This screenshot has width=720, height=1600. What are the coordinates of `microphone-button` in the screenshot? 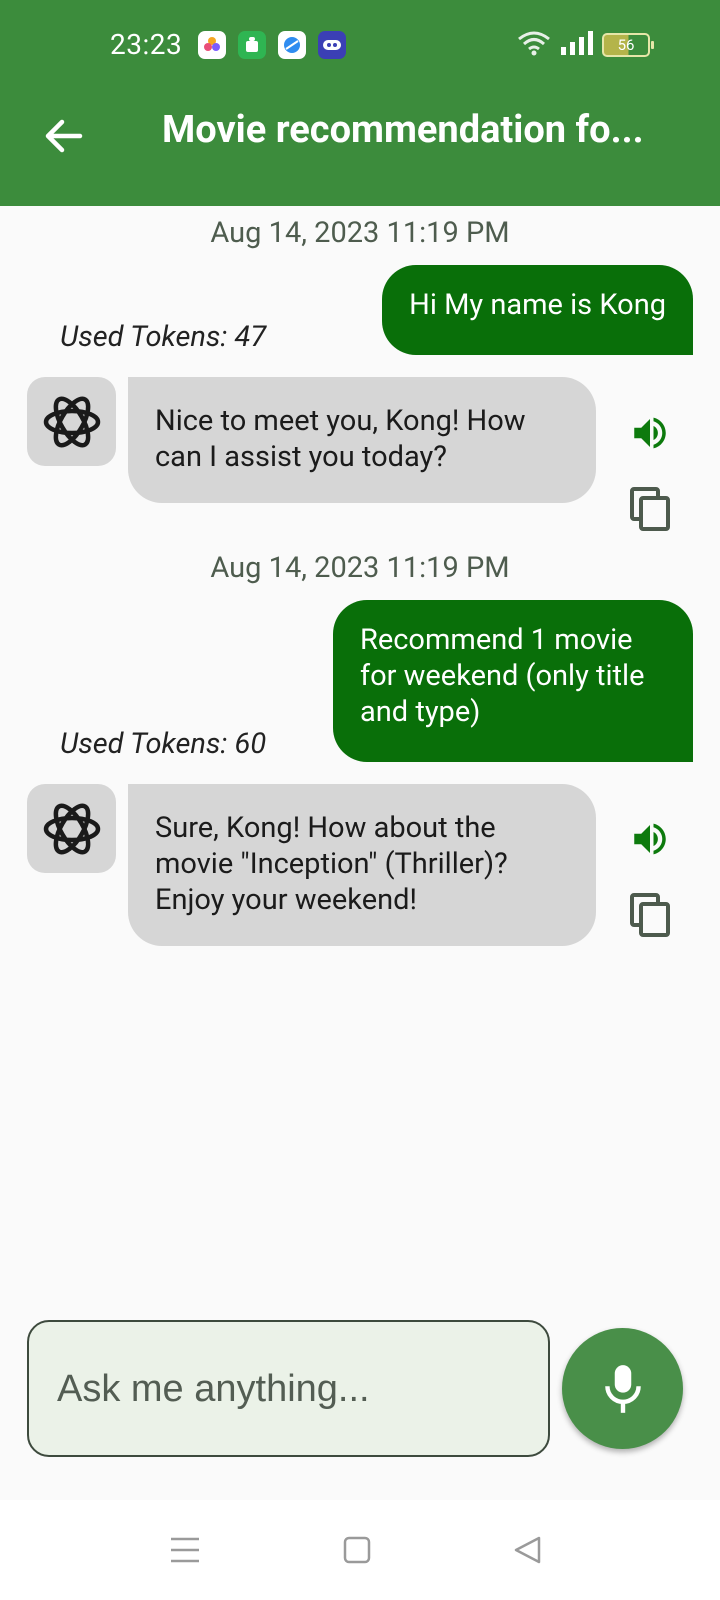 It's located at (622, 1388).